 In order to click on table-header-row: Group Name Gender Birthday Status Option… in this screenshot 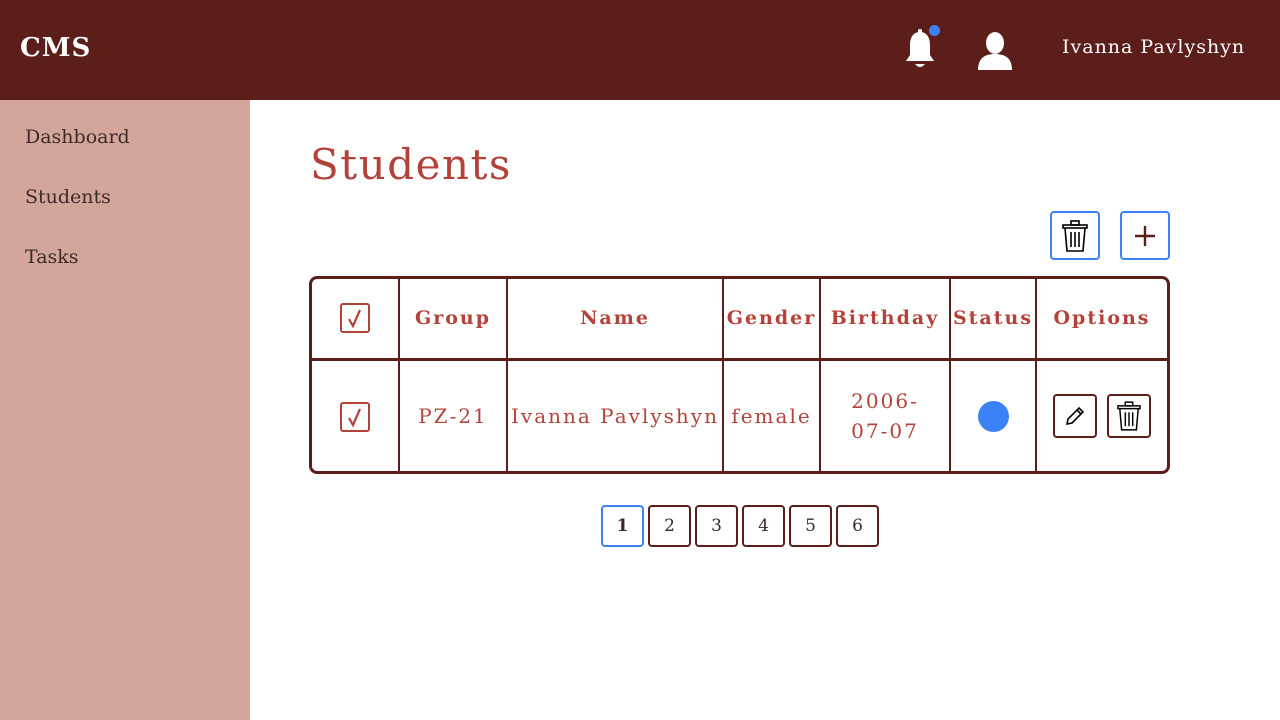, I will do `click(739, 320)`.